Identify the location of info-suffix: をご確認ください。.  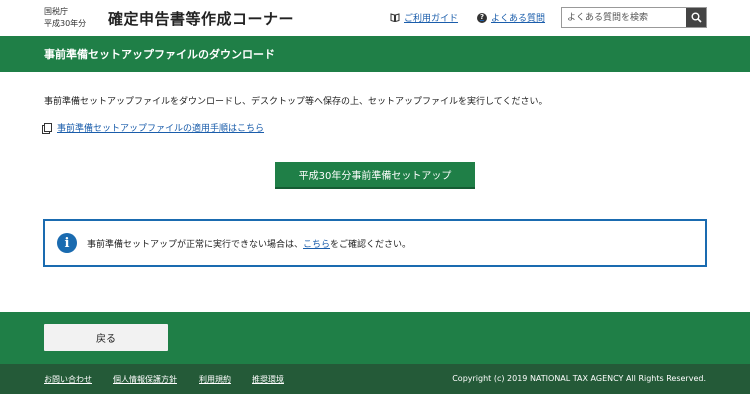
(371, 244).